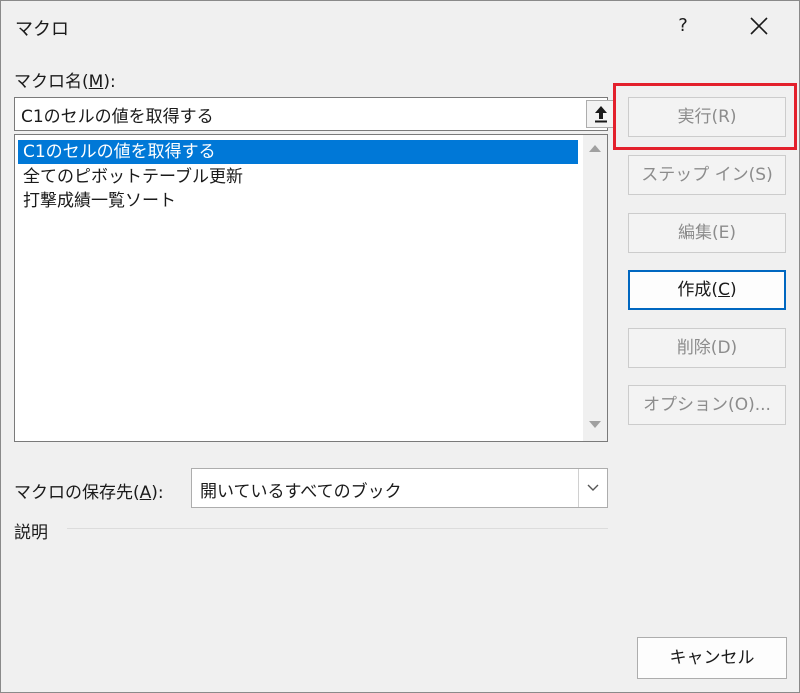 This screenshot has height=693, width=800. What do you see at coordinates (712, 658) in the screenshot?
I see `cancel-button: キャンセル` at bounding box center [712, 658].